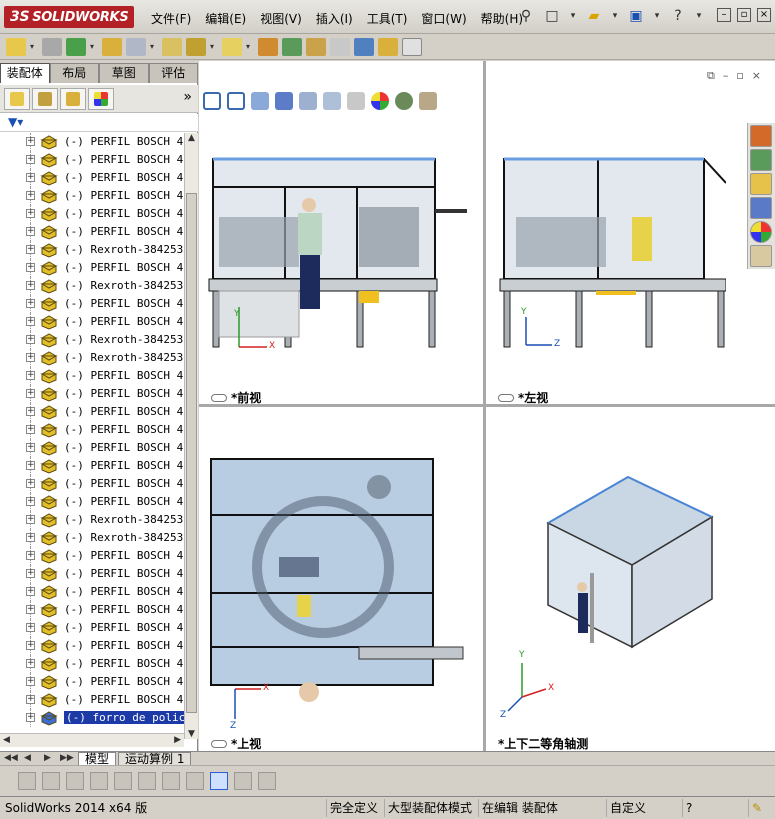  What do you see at coordinates (724, 15) in the screenshot?
I see `minimize-icon: –` at bounding box center [724, 15].